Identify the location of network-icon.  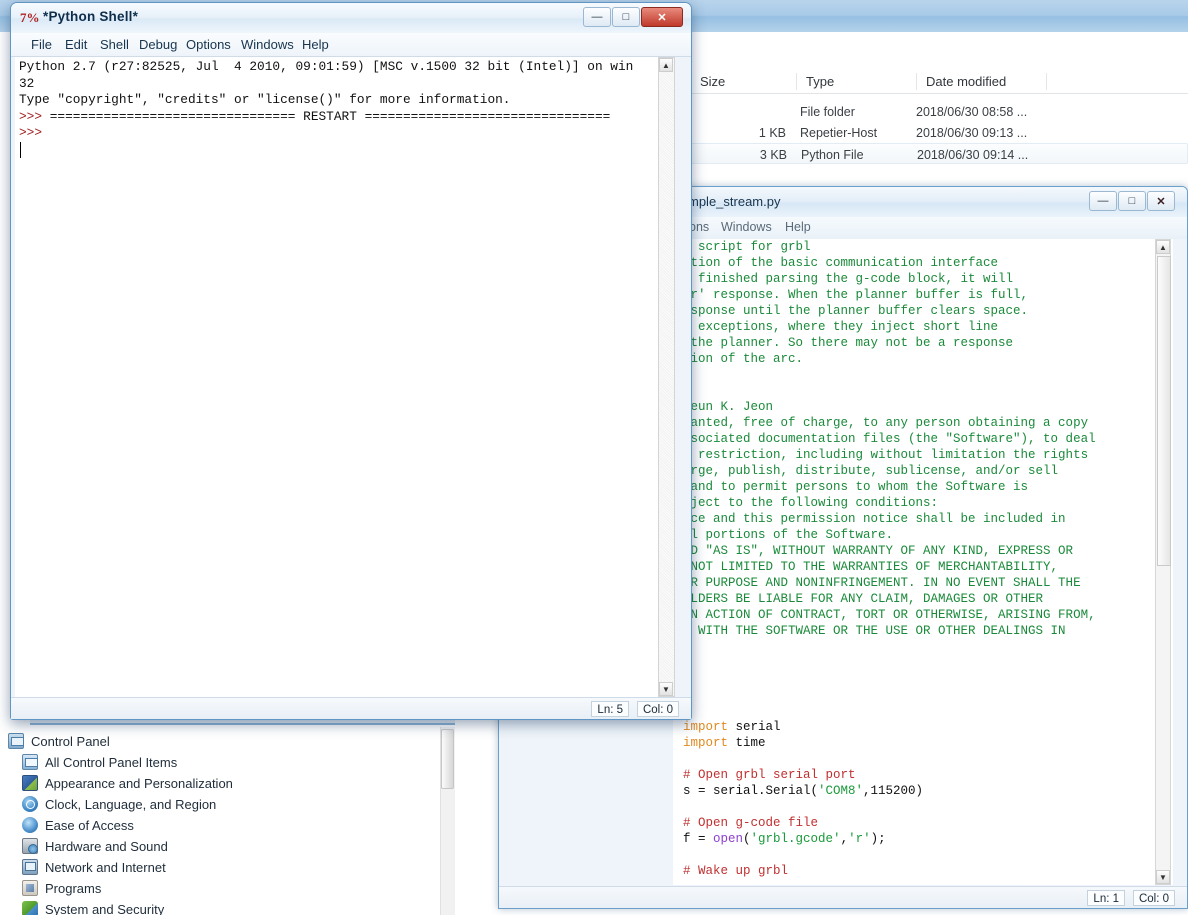
(30, 867).